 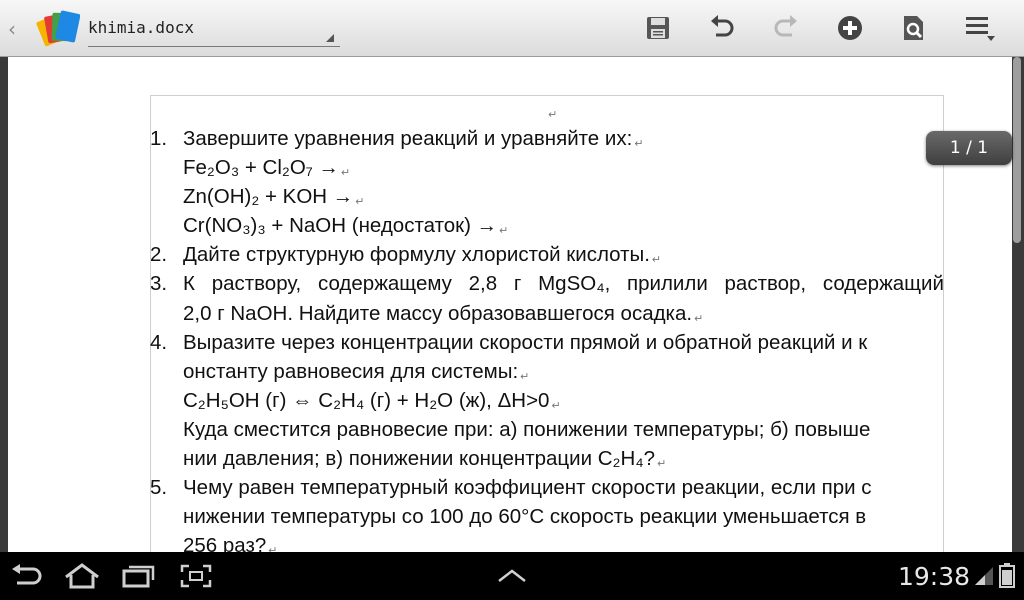 I want to click on q4-line2: онстанту равновесия для системы:, so click(x=351, y=371).